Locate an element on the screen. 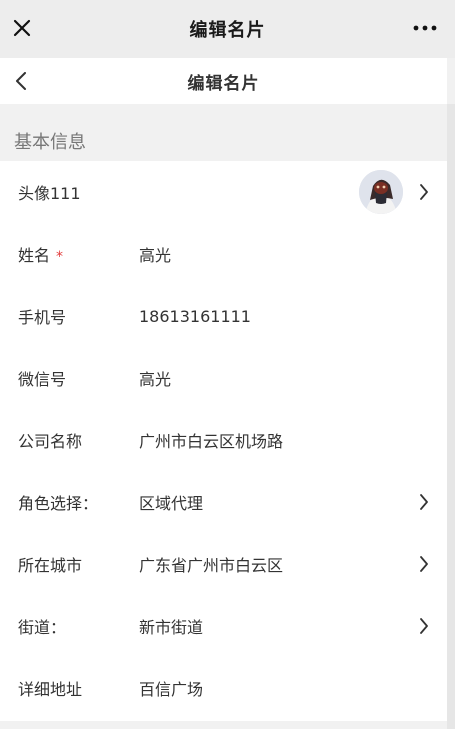 The width and height of the screenshot is (455, 729). role-label: 角色选择： is located at coordinates (58, 503).